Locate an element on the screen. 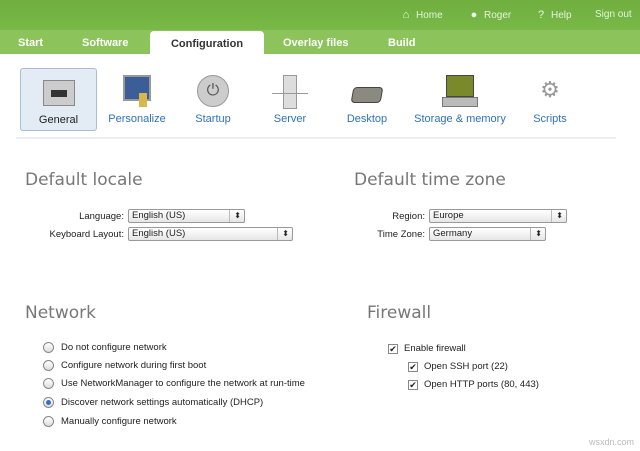  help-icon: ? is located at coordinates (541, 15).